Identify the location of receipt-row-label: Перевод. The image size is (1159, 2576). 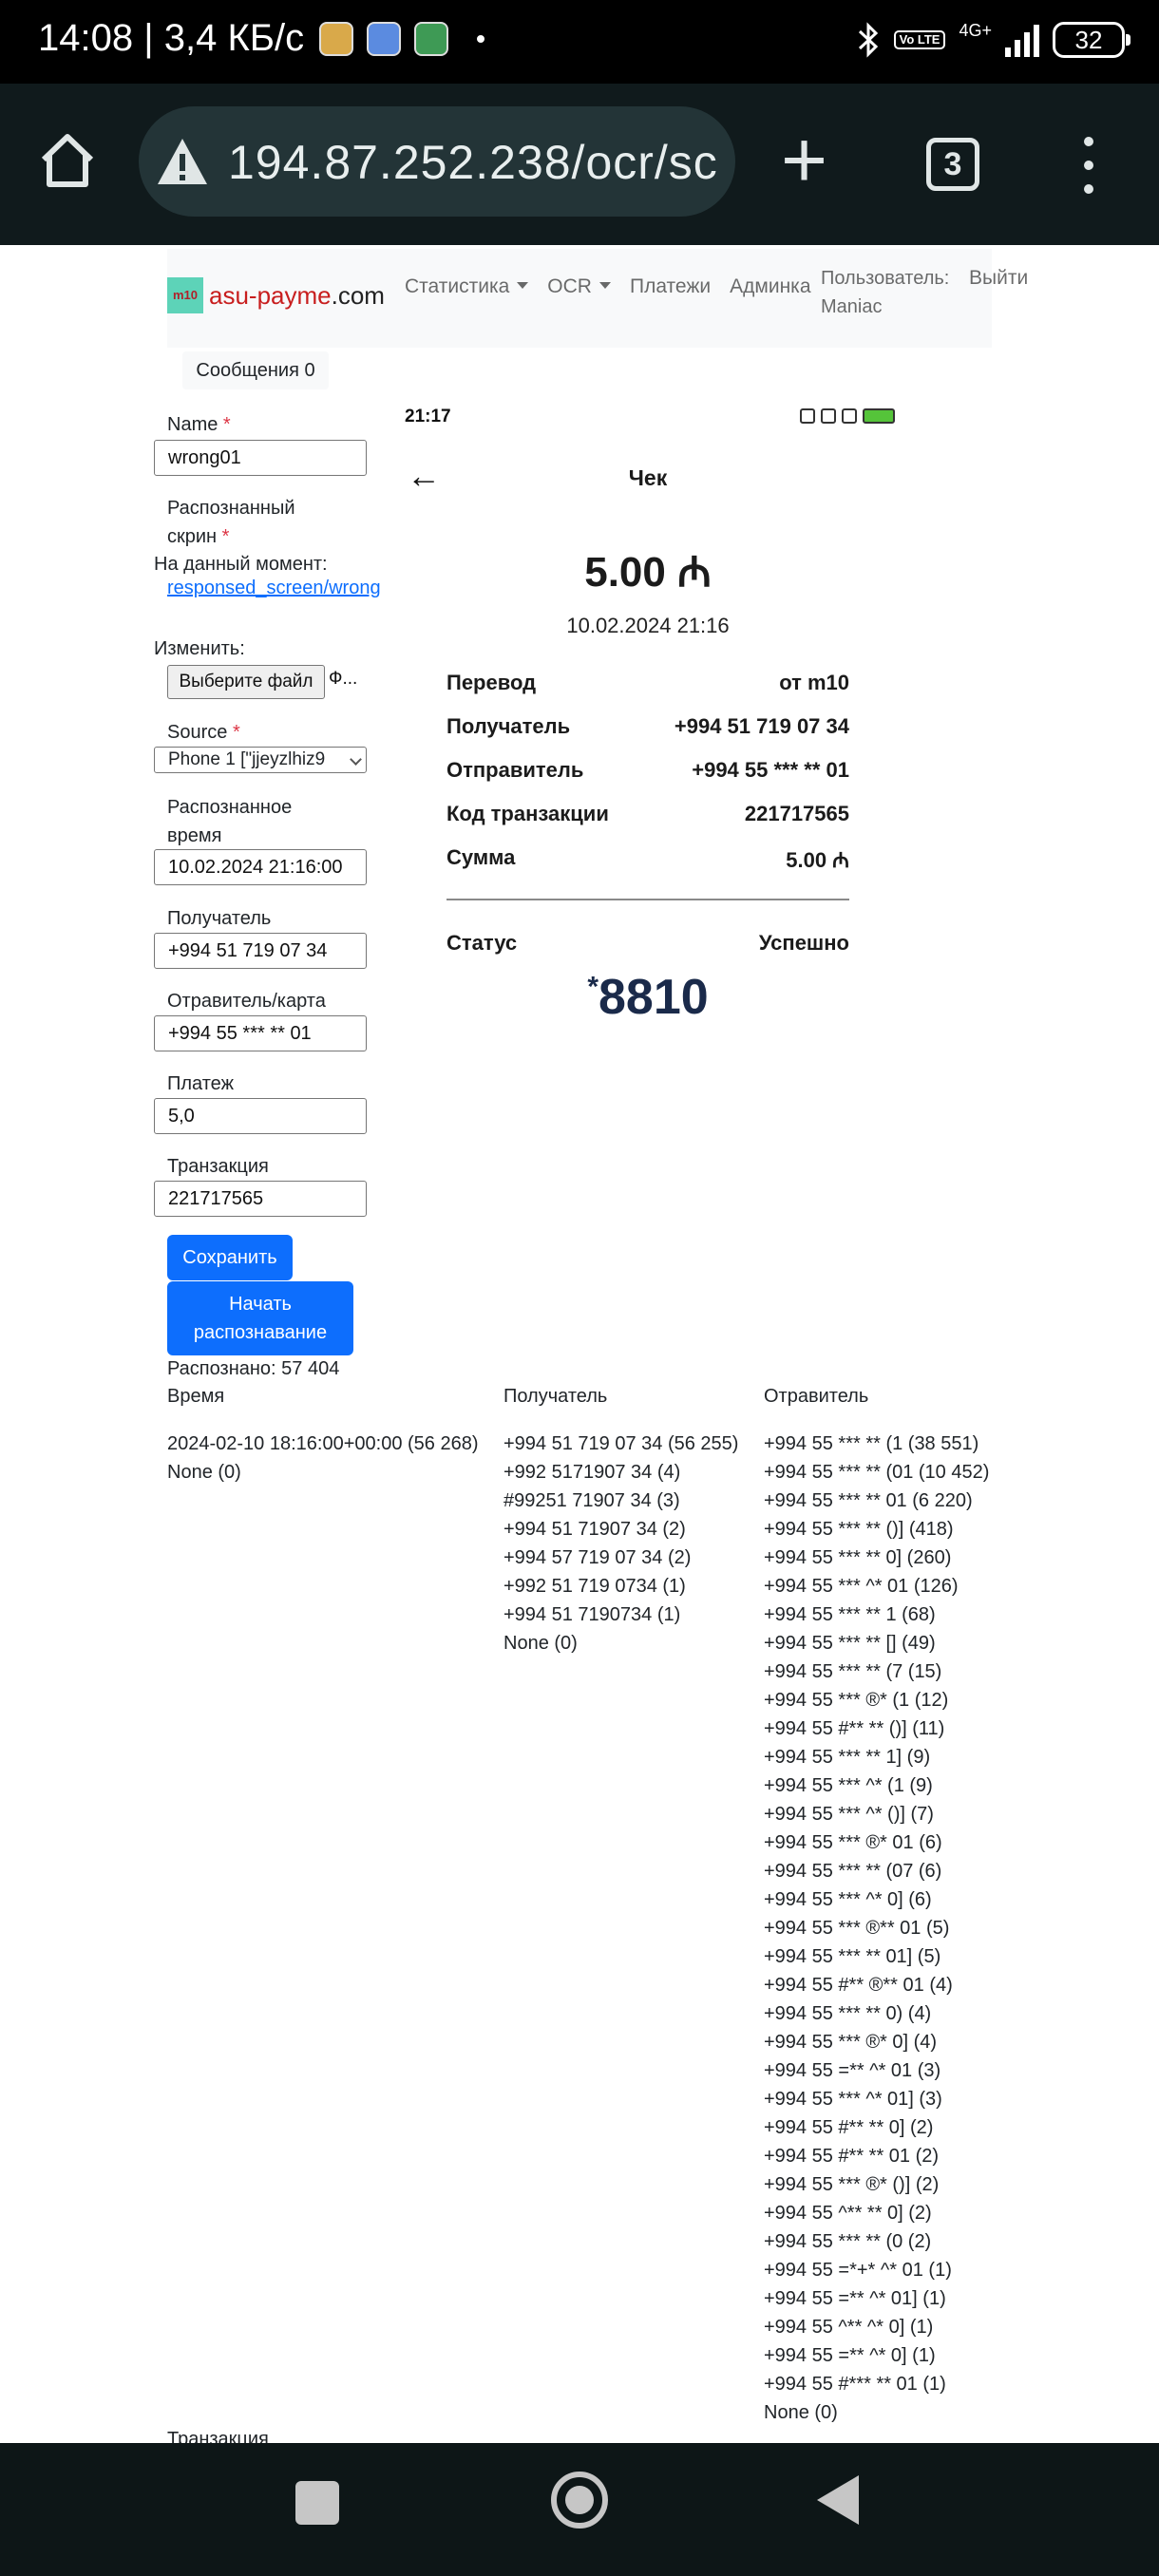
(491, 682).